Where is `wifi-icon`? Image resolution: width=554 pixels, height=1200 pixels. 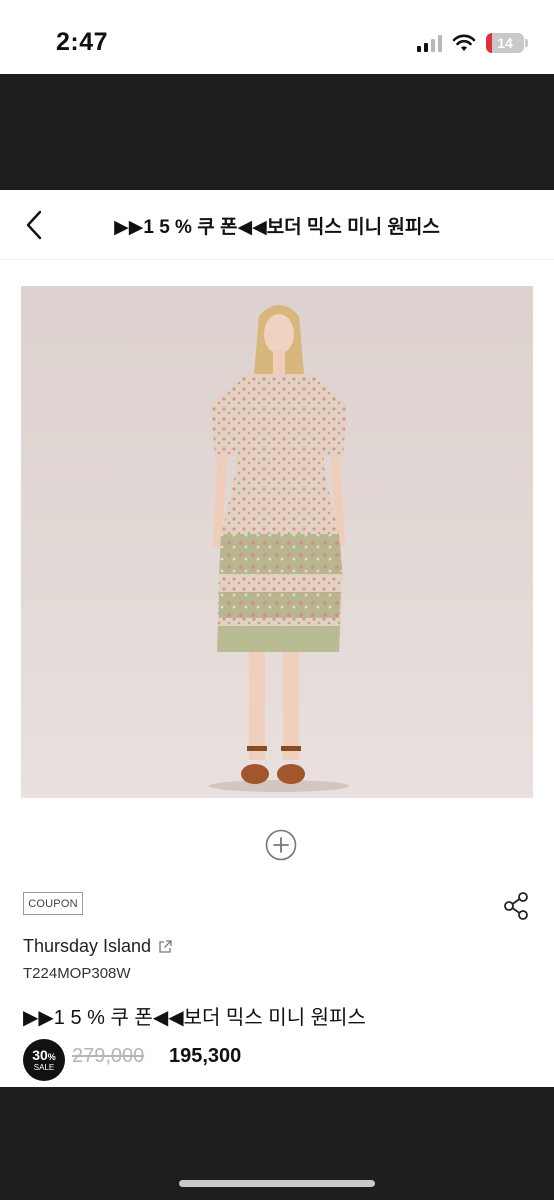 wifi-icon is located at coordinates (464, 42).